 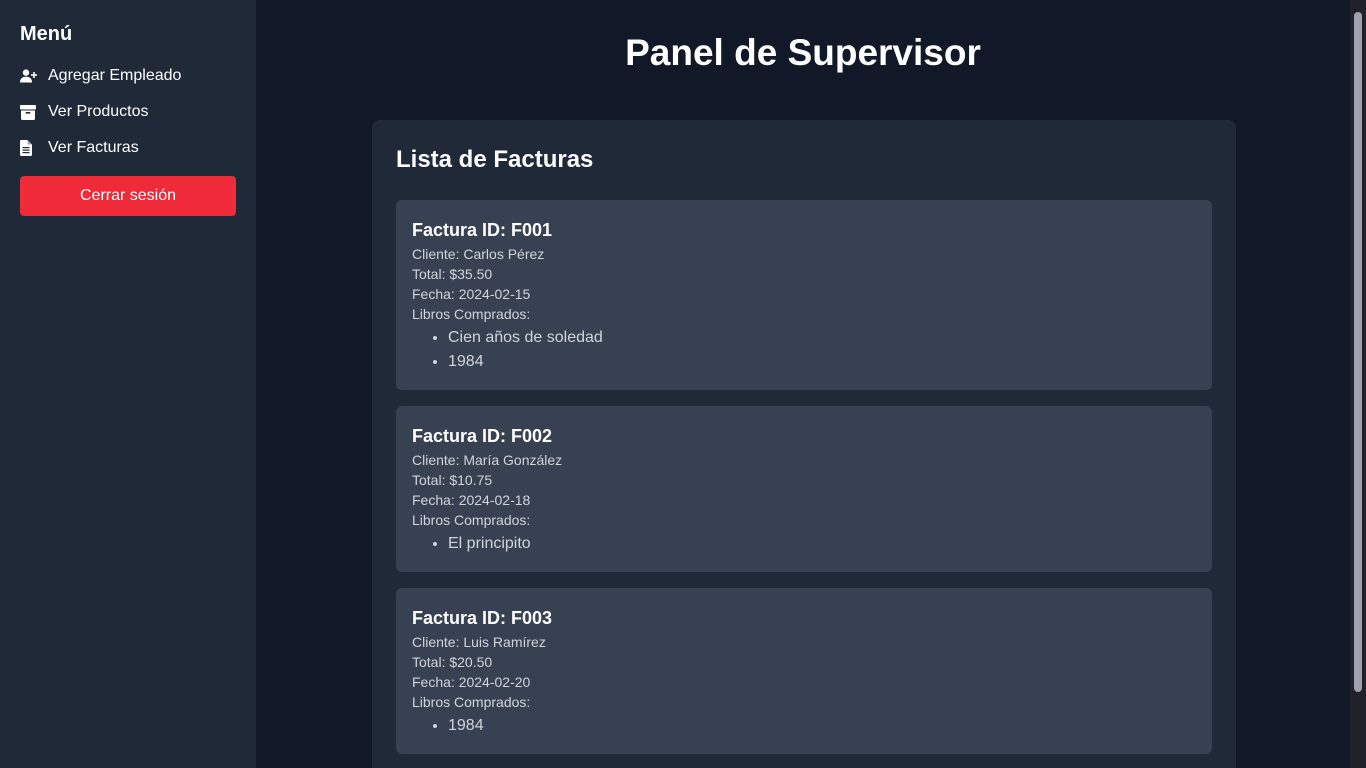 I want to click on page-scrollbar, so click(x=1358, y=384).